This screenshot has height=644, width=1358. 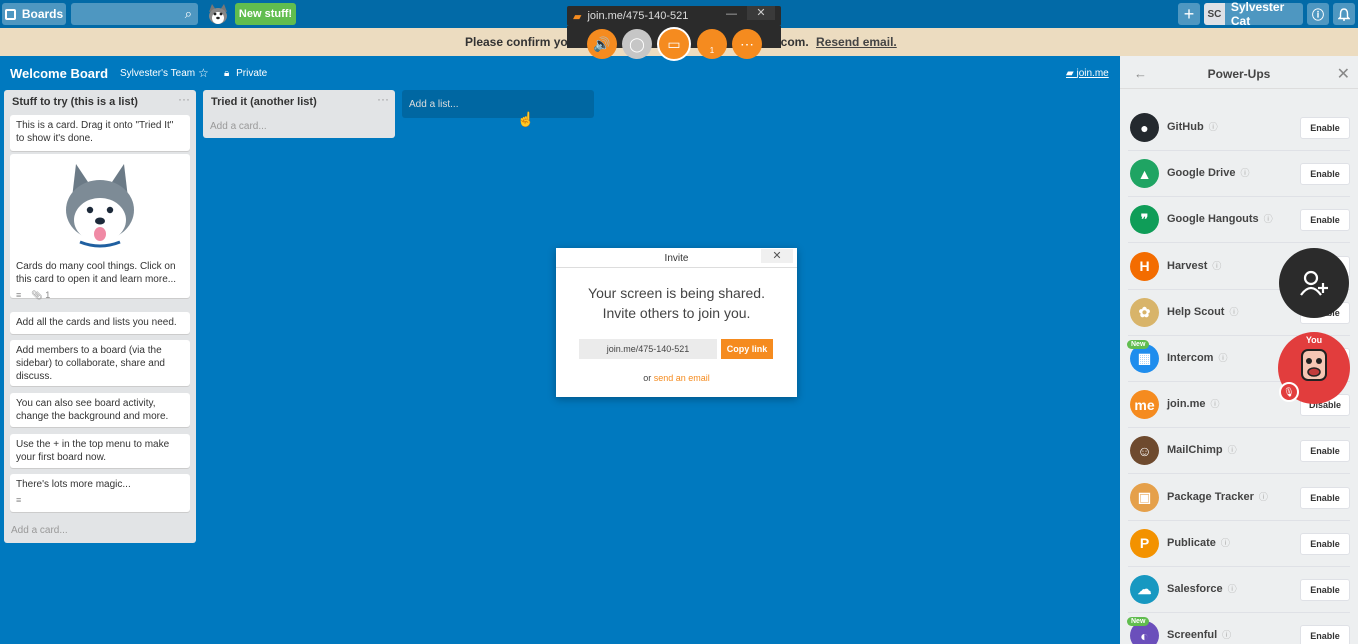 I want to click on powerup-logo-icon: P, so click(x=1144, y=543).